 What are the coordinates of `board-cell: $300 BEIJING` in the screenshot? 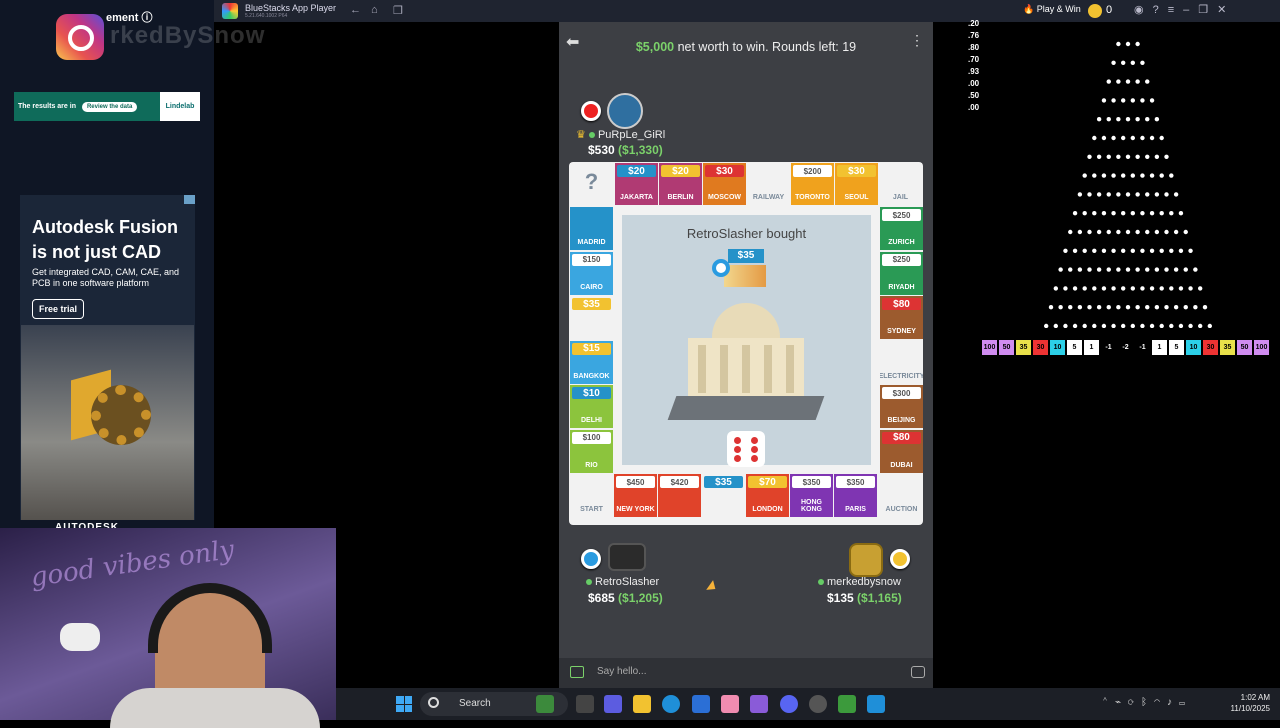 It's located at (901, 406).